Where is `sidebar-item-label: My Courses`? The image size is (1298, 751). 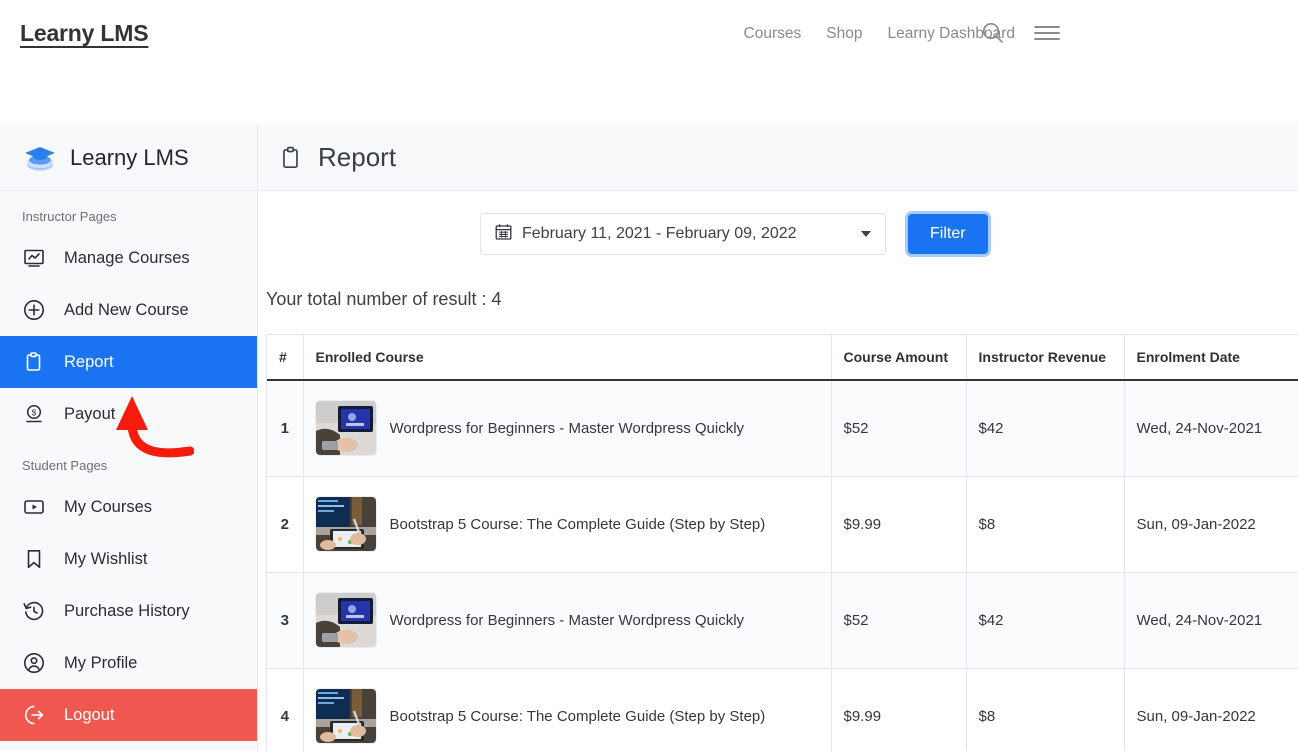
sidebar-item-label: My Courses is located at coordinates (108, 506).